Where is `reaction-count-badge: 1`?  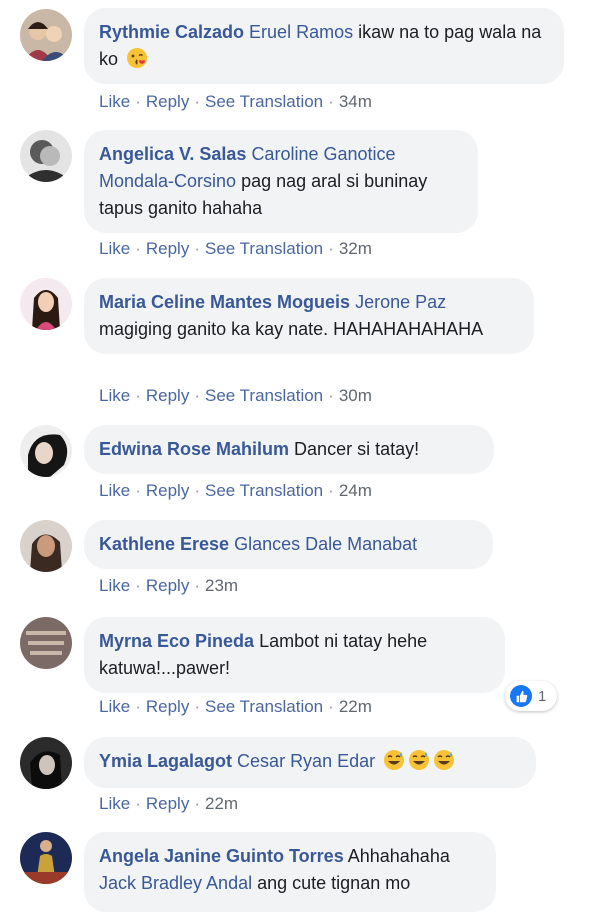
reaction-count-badge: 1 is located at coordinates (531, 696).